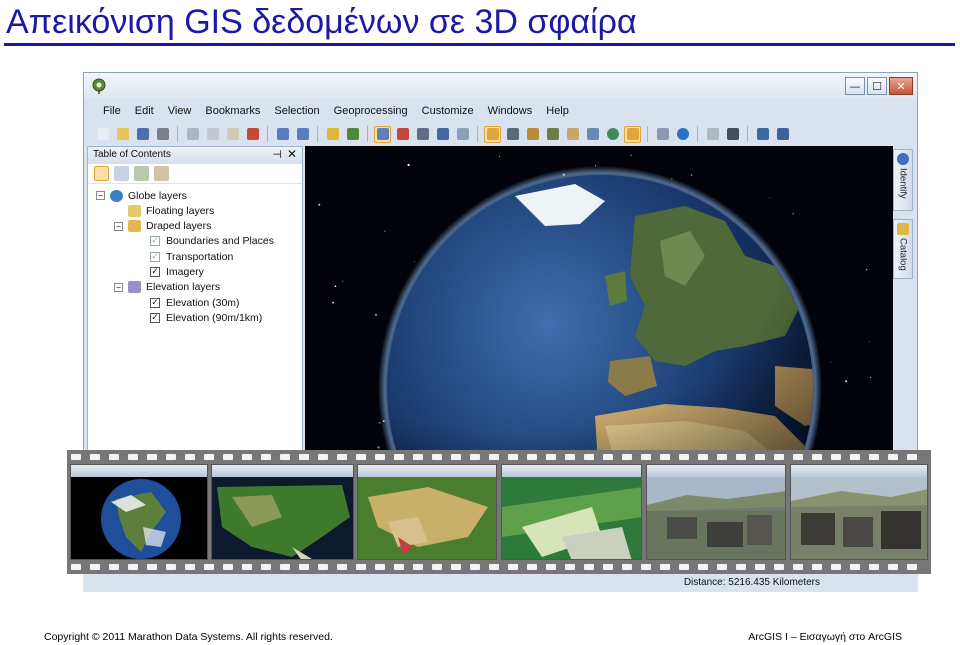  What do you see at coordinates (782, 134) in the screenshot?
I see `tools-icon` at bounding box center [782, 134].